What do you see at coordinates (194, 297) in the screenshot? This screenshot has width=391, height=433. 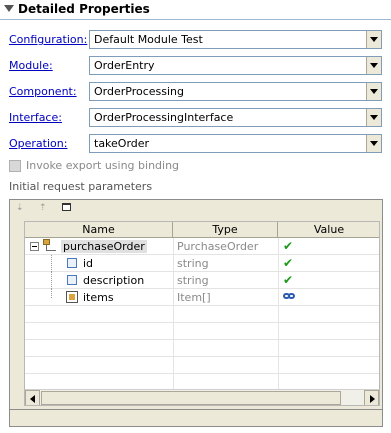 I see `param-type: Item[]` at bounding box center [194, 297].